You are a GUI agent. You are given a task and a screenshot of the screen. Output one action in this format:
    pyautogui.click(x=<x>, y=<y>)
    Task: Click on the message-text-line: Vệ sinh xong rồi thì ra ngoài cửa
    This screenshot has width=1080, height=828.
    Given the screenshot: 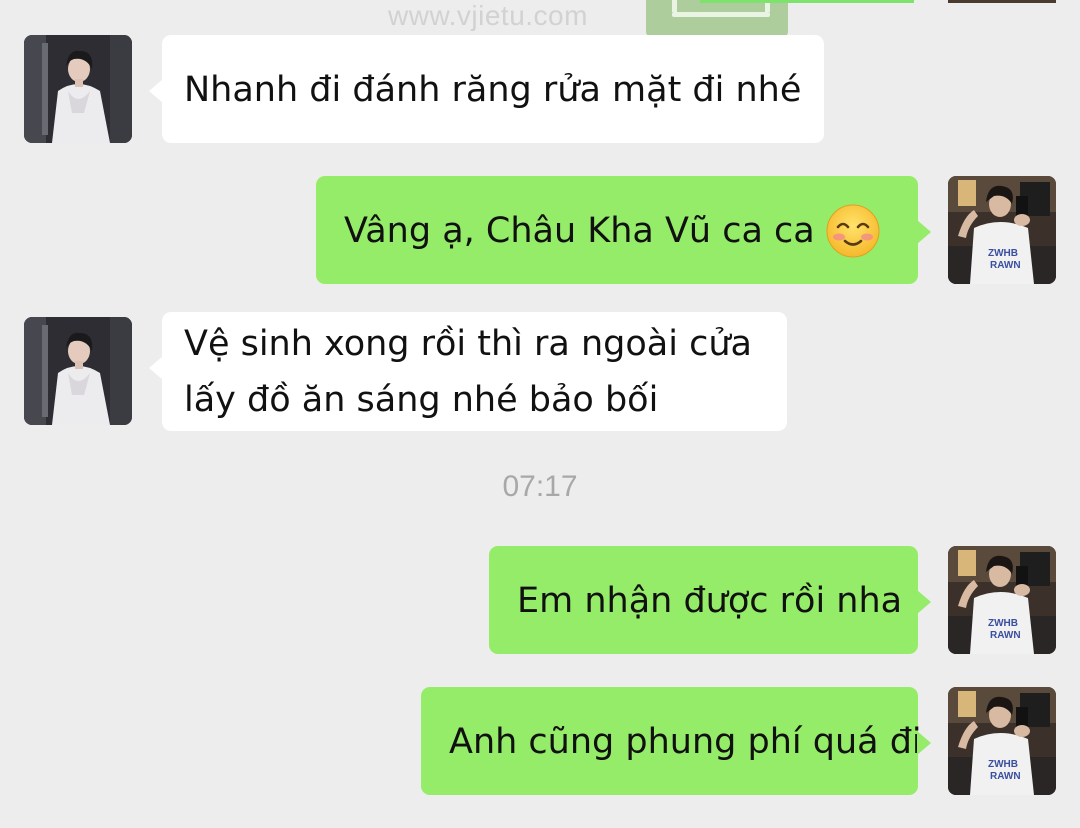 What is the action you would take?
    pyautogui.click(x=468, y=344)
    